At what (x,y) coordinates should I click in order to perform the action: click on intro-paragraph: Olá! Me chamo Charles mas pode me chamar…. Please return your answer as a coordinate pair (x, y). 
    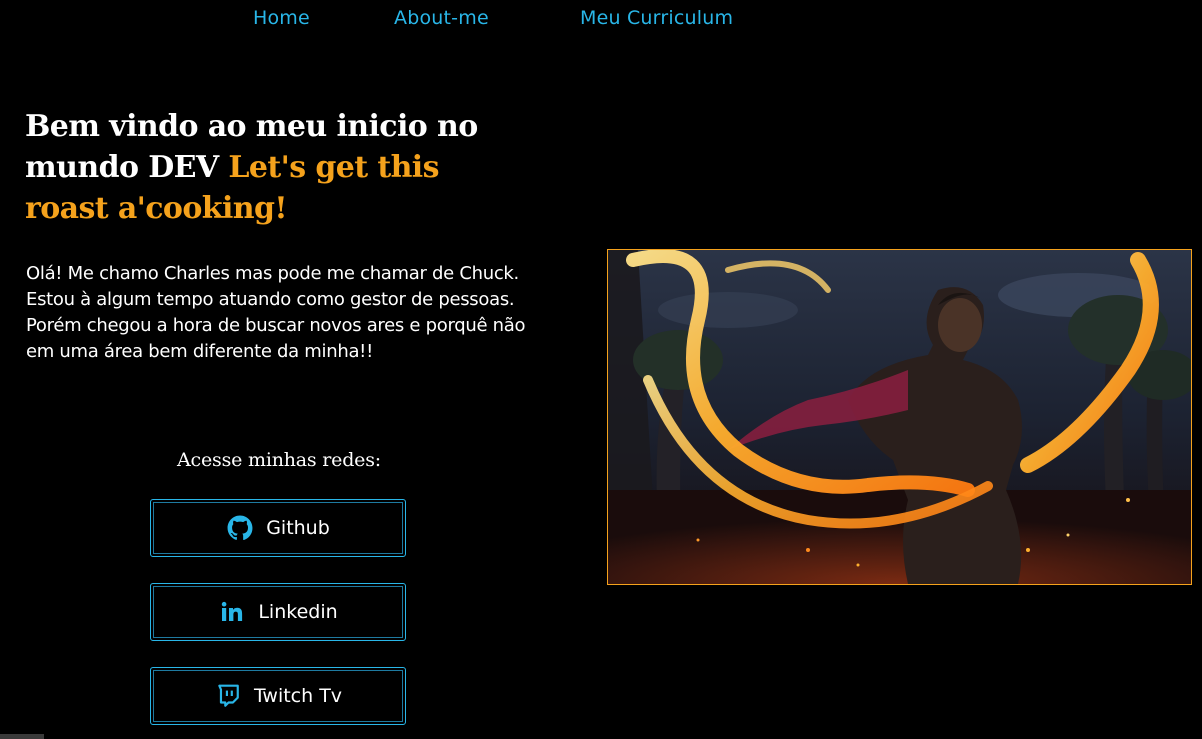
    Looking at the image, I should click on (276, 312).